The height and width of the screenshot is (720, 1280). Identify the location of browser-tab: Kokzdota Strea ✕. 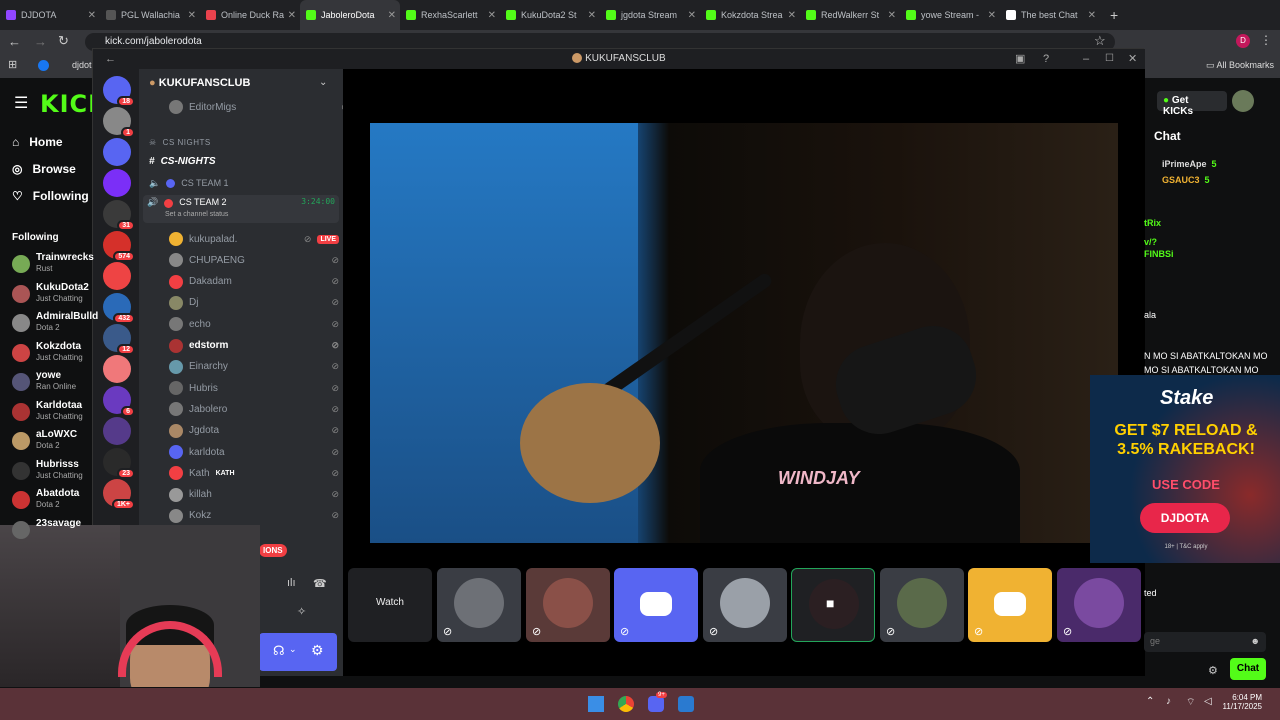
(750, 15).